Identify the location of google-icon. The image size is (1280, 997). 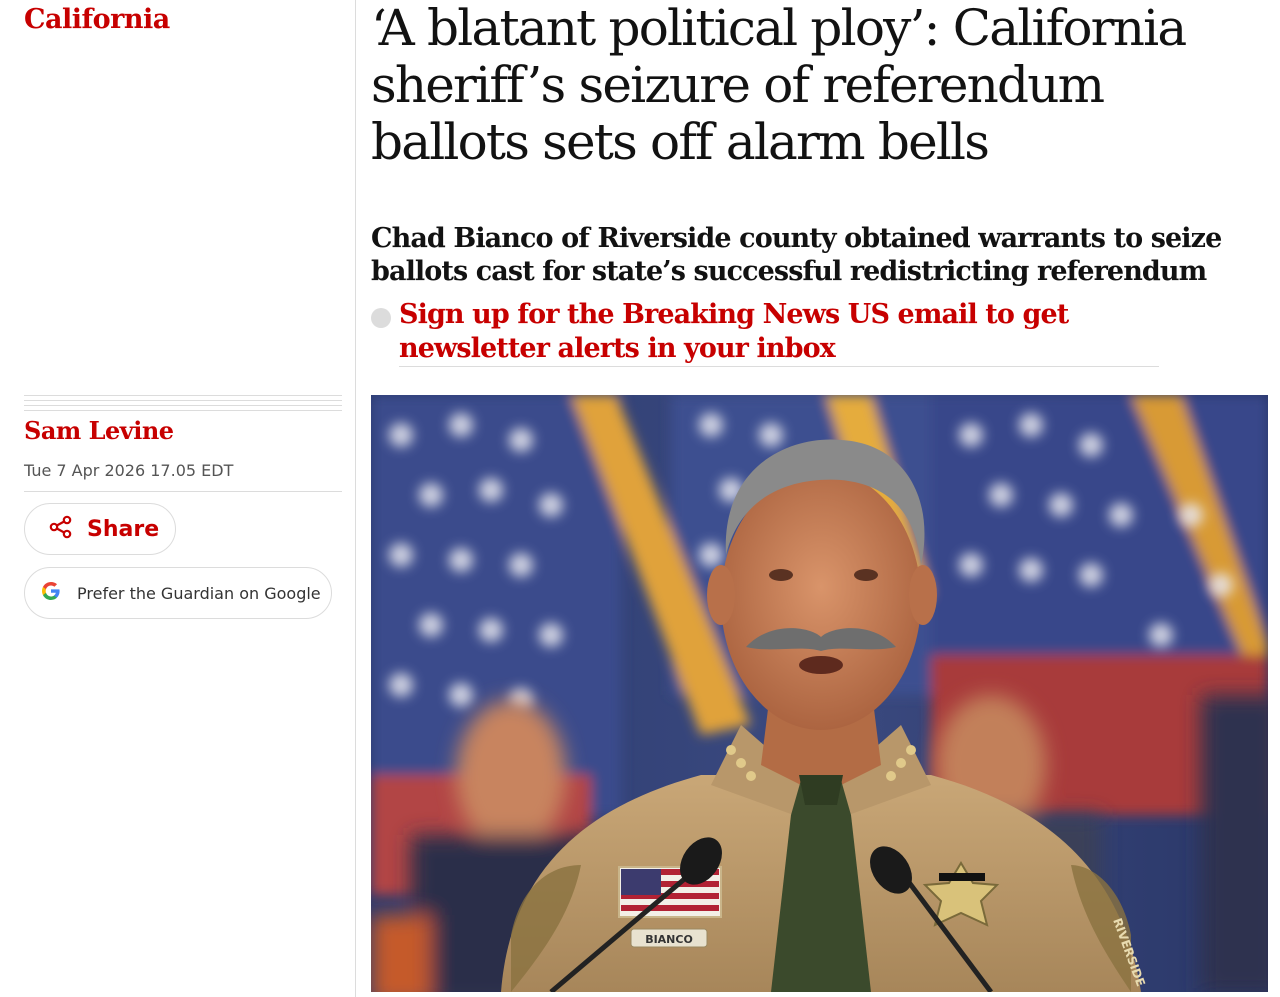
(51, 593).